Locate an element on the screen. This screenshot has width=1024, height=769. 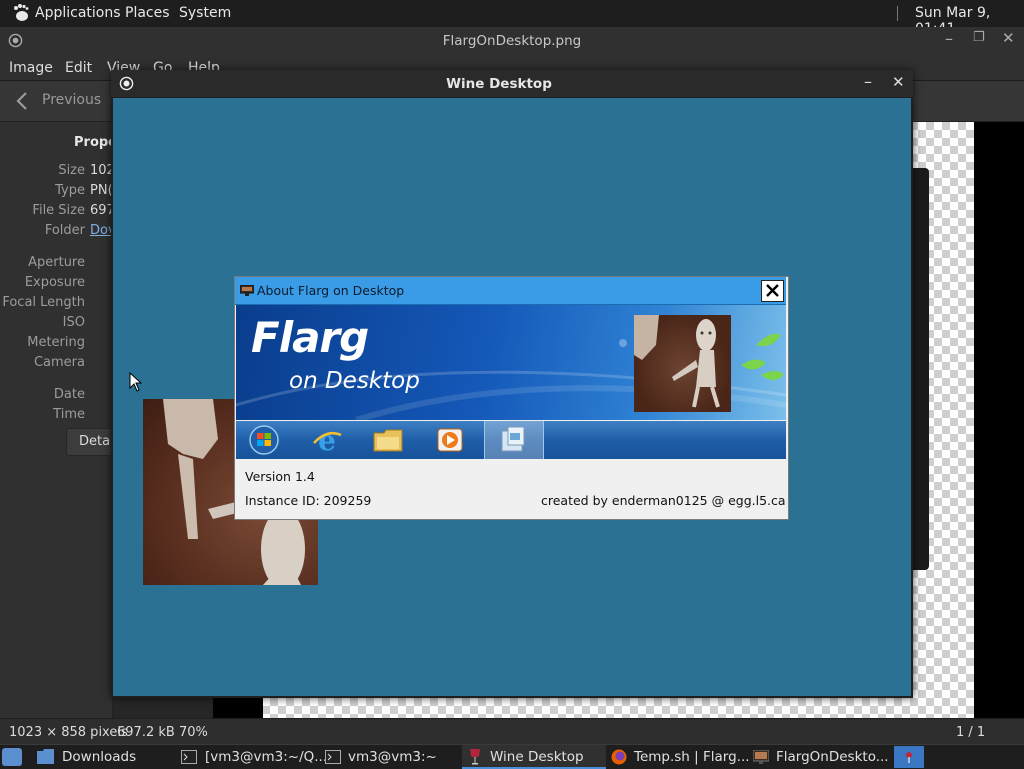
metering-label: Metering is located at coordinates (56, 342).